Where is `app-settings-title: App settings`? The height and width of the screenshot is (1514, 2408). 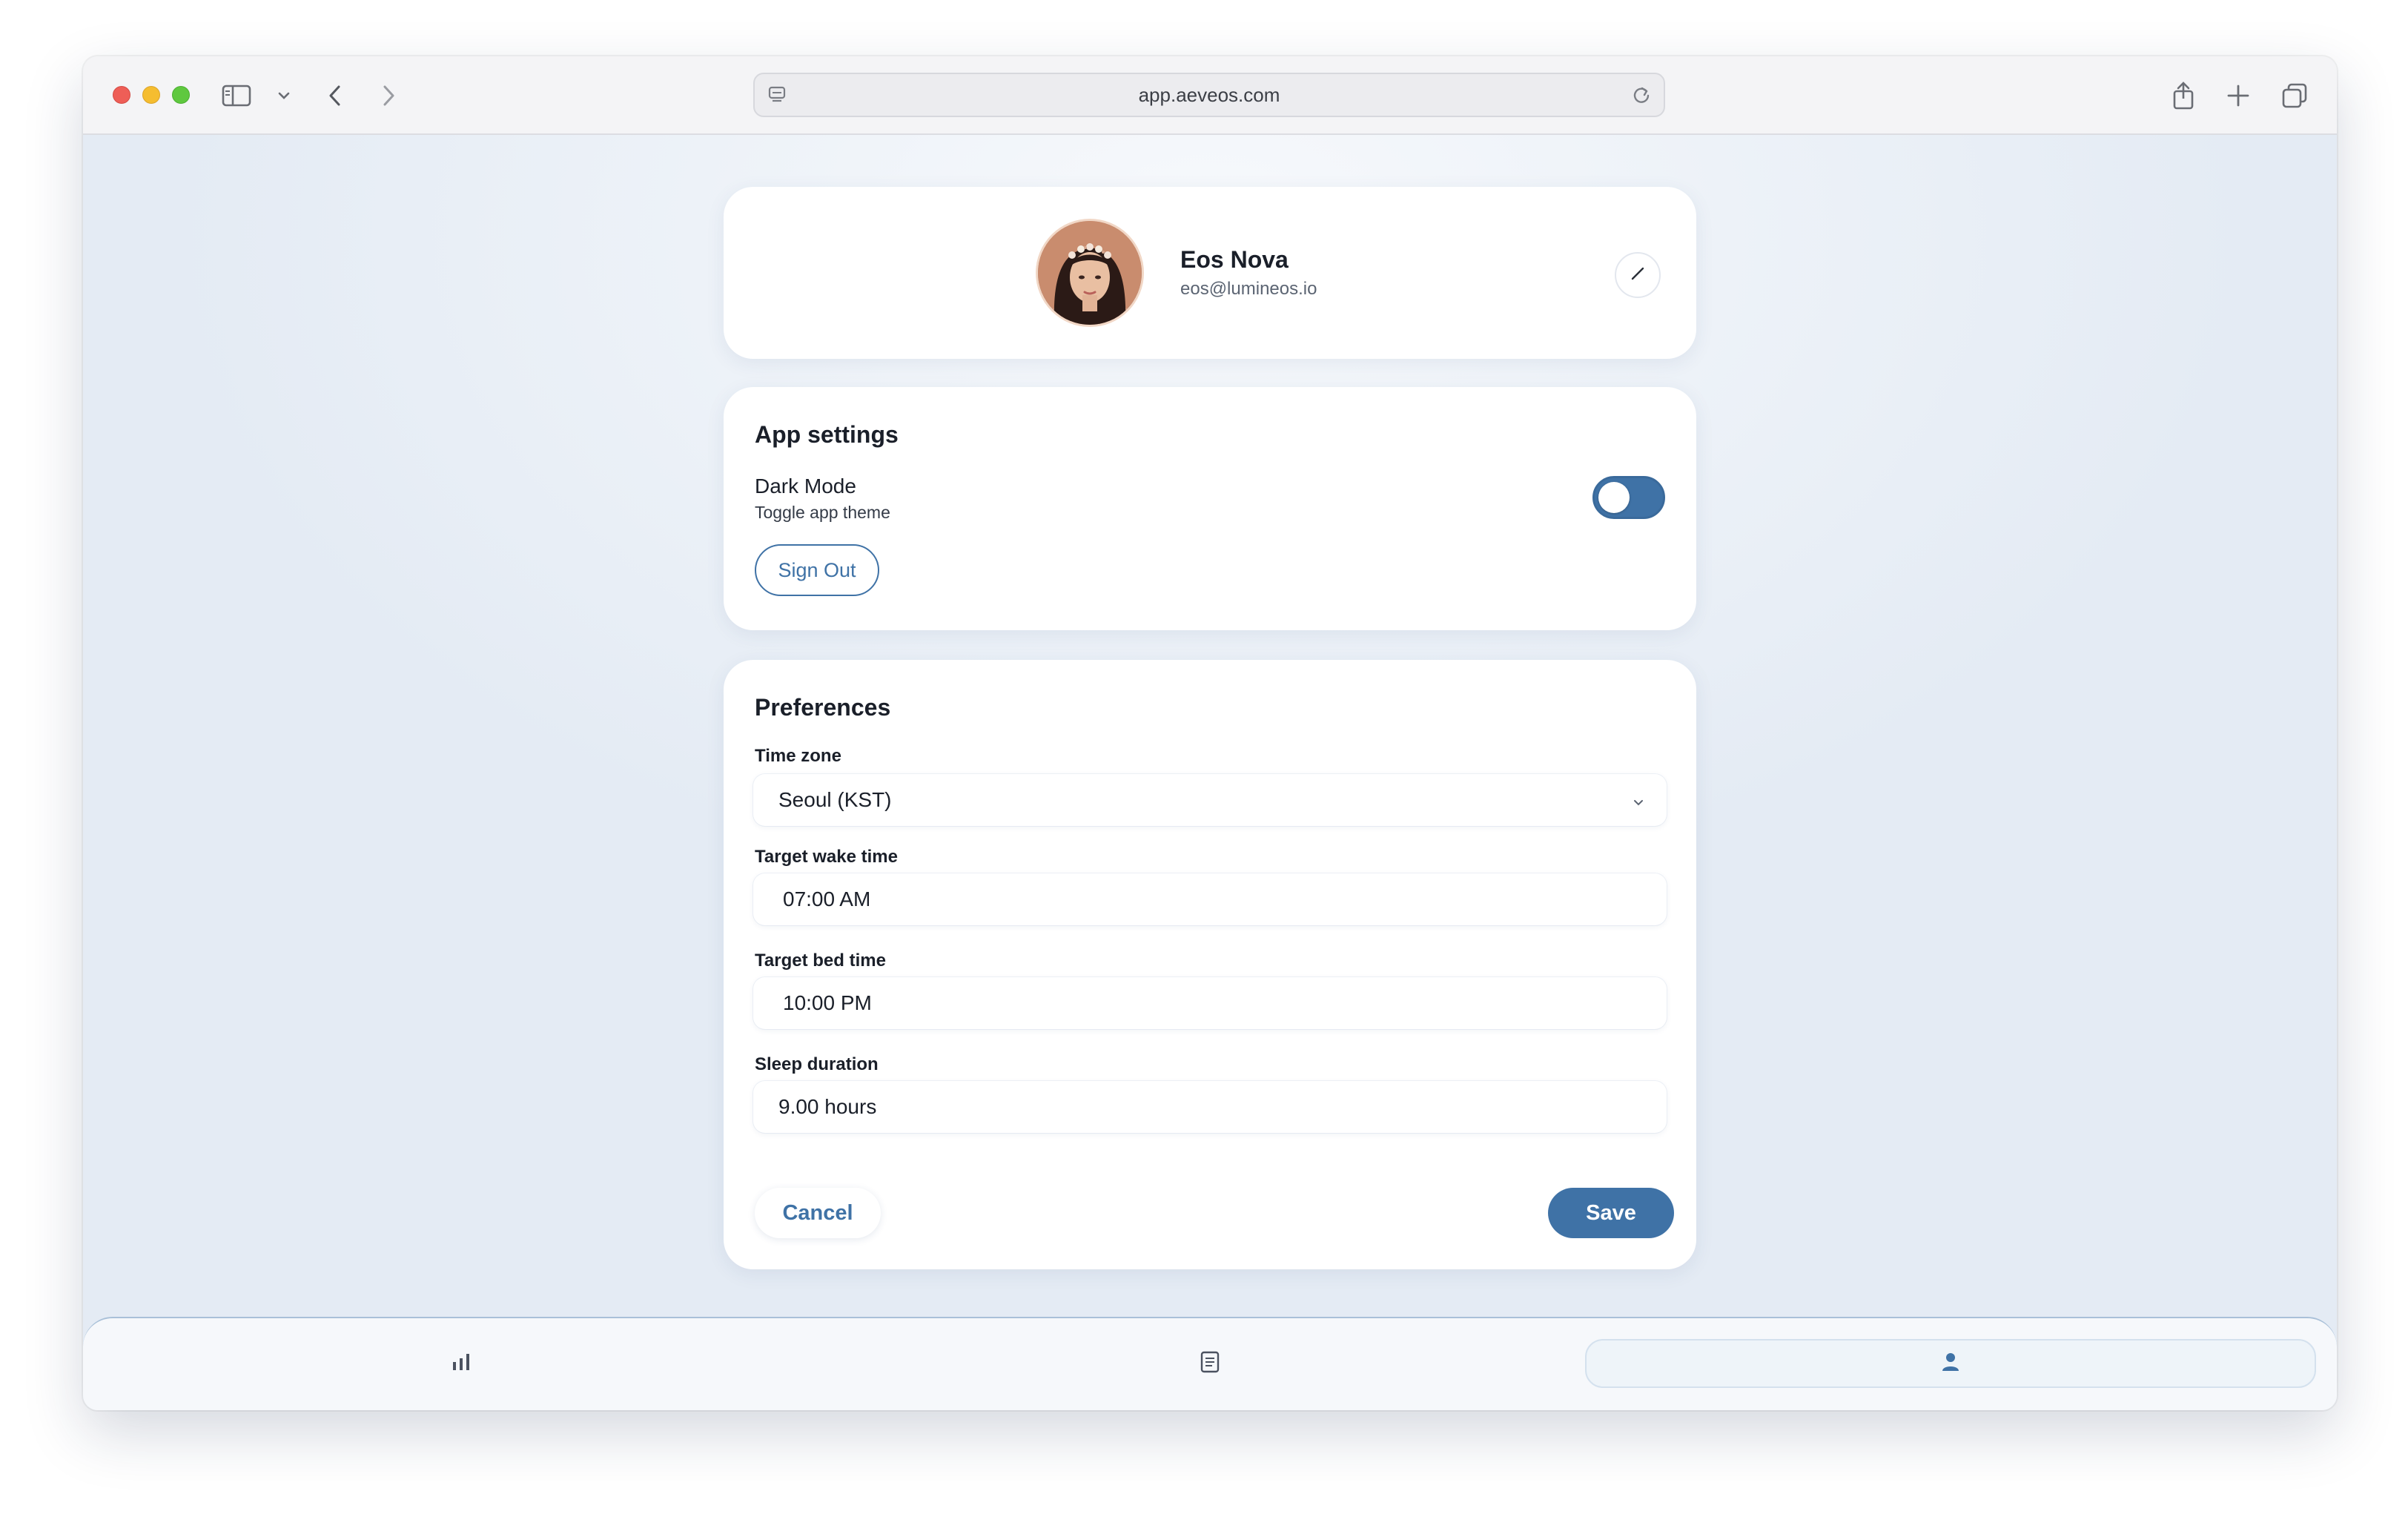 app-settings-title: App settings is located at coordinates (827, 434).